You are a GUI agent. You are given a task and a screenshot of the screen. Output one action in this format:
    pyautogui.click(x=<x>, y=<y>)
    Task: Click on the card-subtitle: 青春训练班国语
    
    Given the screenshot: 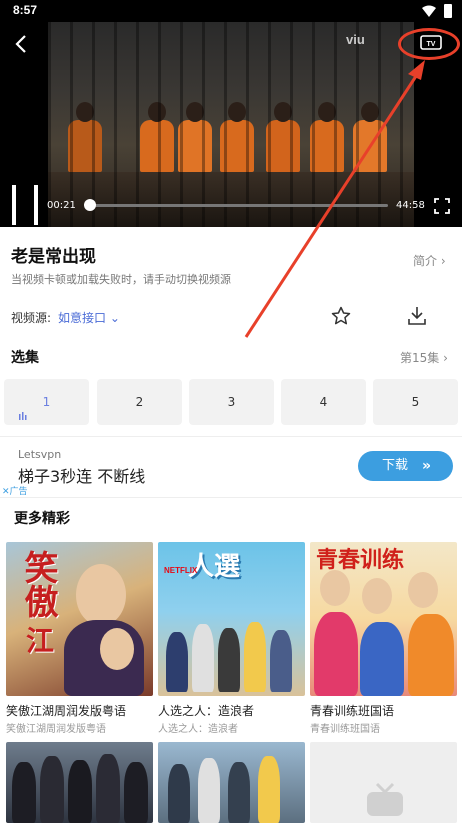 What is the action you would take?
    pyautogui.click(x=345, y=729)
    